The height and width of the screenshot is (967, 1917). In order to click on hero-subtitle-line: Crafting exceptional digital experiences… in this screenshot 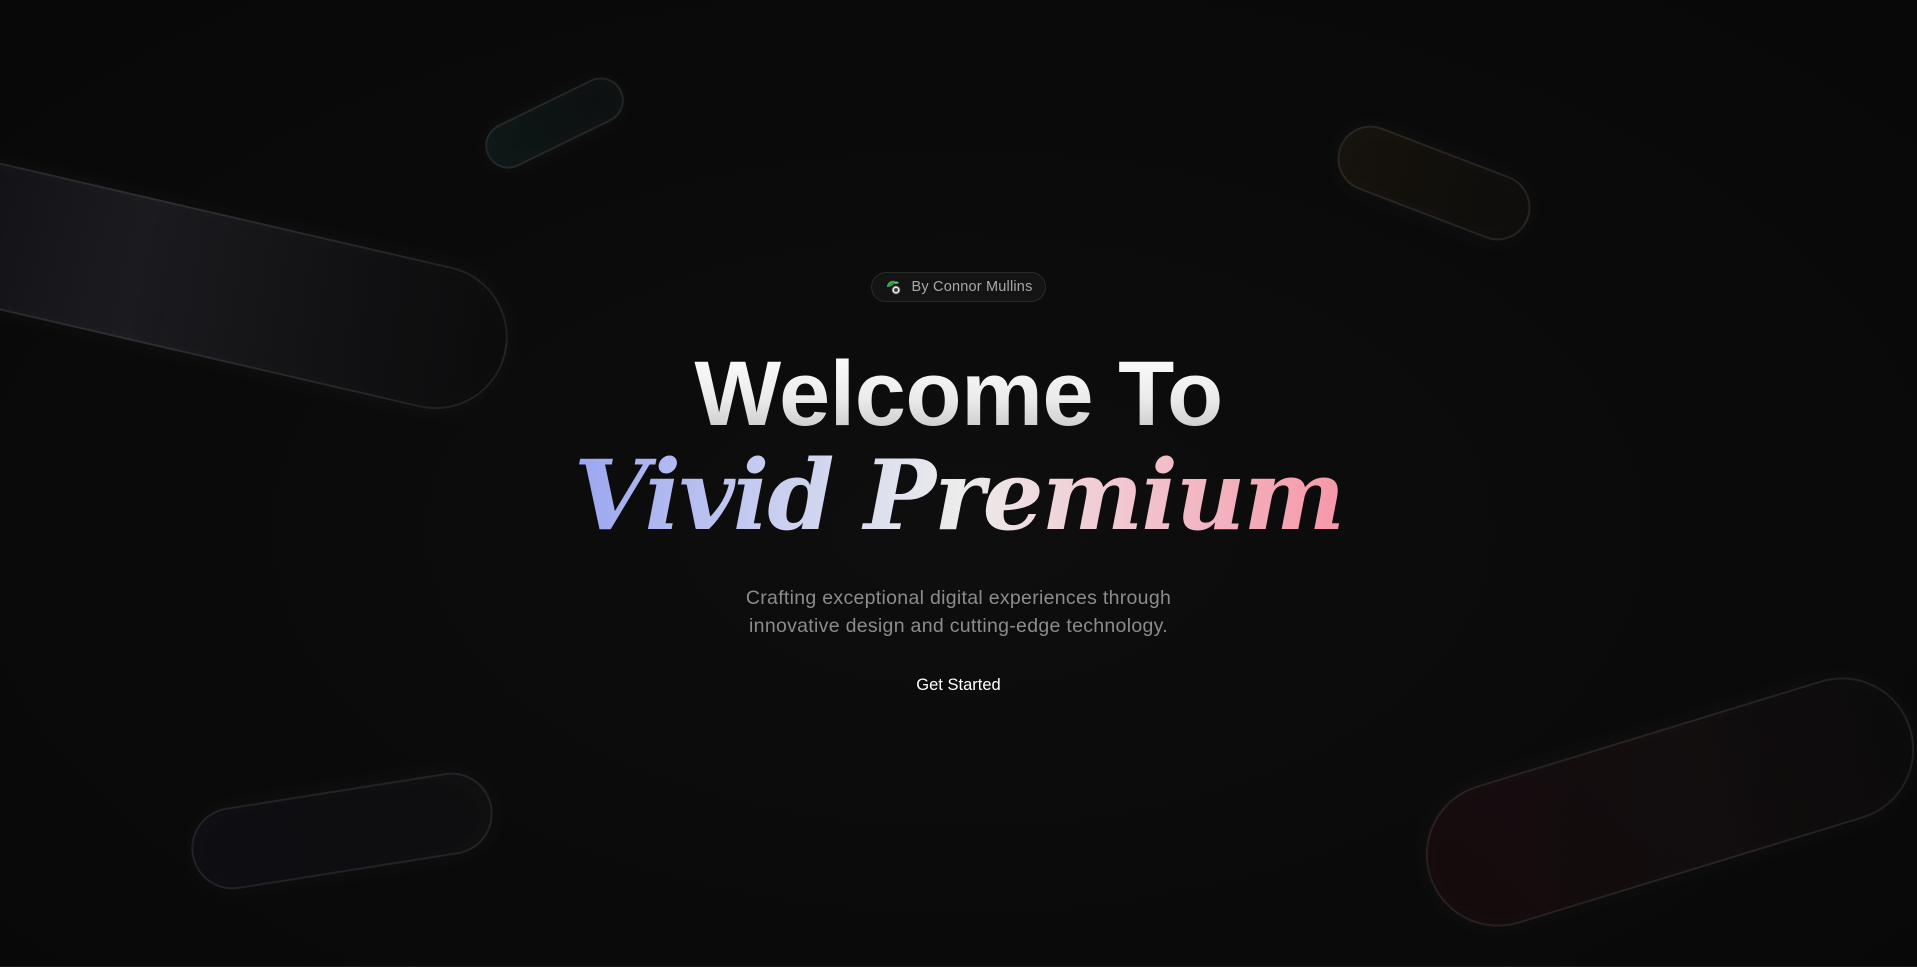, I will do `click(958, 598)`.